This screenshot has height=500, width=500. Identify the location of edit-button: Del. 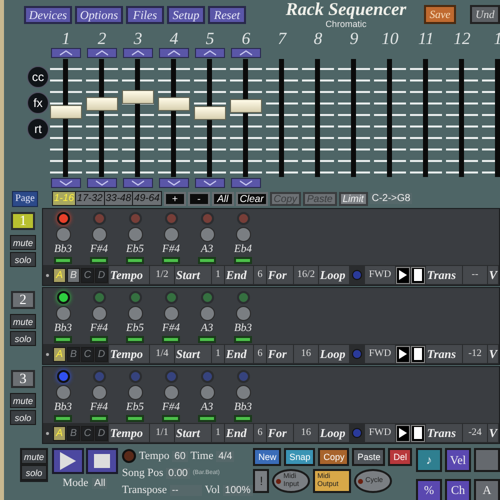
(400, 457).